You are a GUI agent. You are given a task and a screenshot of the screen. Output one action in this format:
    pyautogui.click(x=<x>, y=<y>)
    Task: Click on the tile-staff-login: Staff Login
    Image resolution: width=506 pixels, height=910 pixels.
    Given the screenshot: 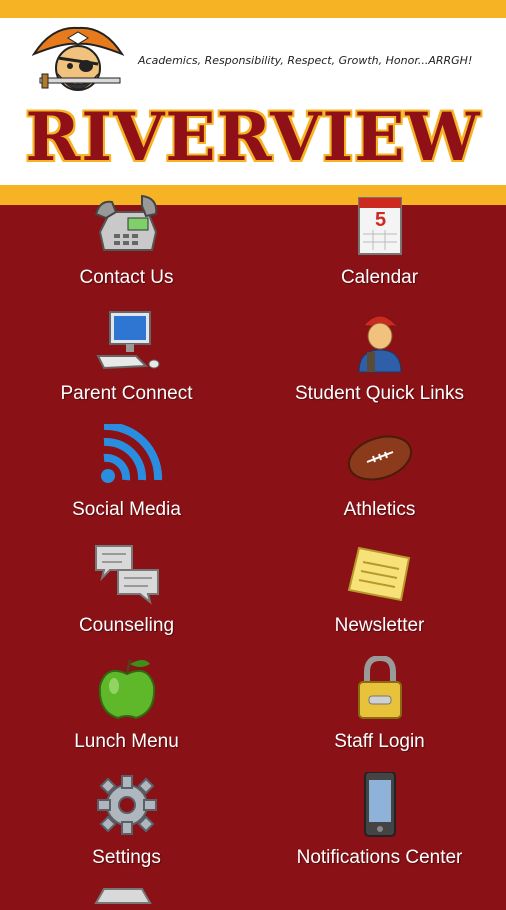 What is the action you would take?
    pyautogui.click(x=379, y=712)
    